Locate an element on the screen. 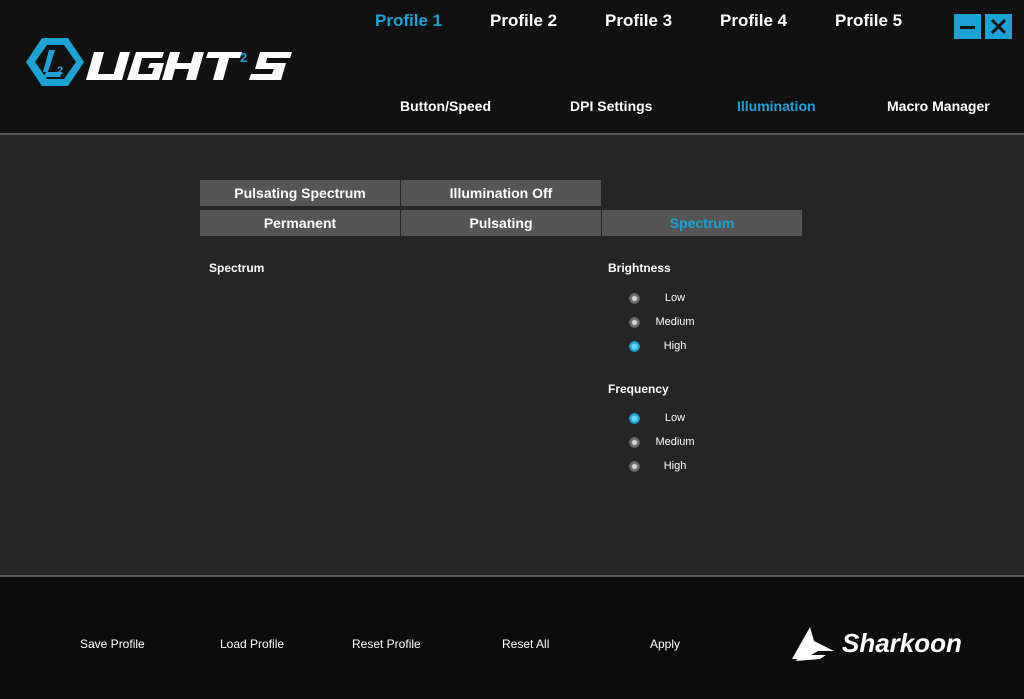  reset-all-button: Reset All is located at coordinates (525, 644).